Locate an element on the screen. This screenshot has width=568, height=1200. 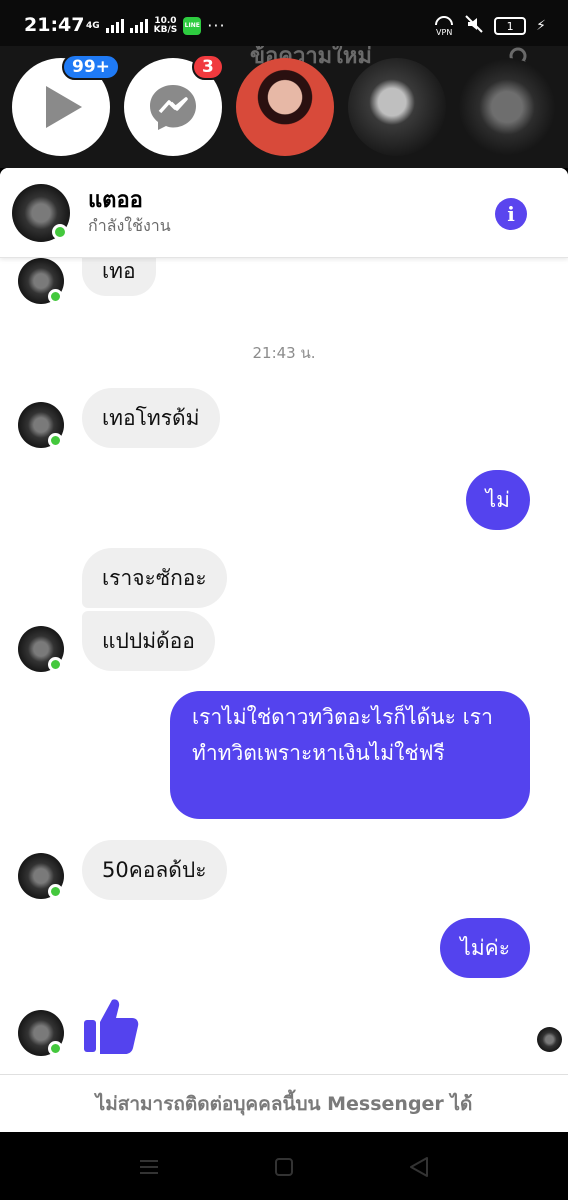
contact-name: แตออ is located at coordinates (115, 199).